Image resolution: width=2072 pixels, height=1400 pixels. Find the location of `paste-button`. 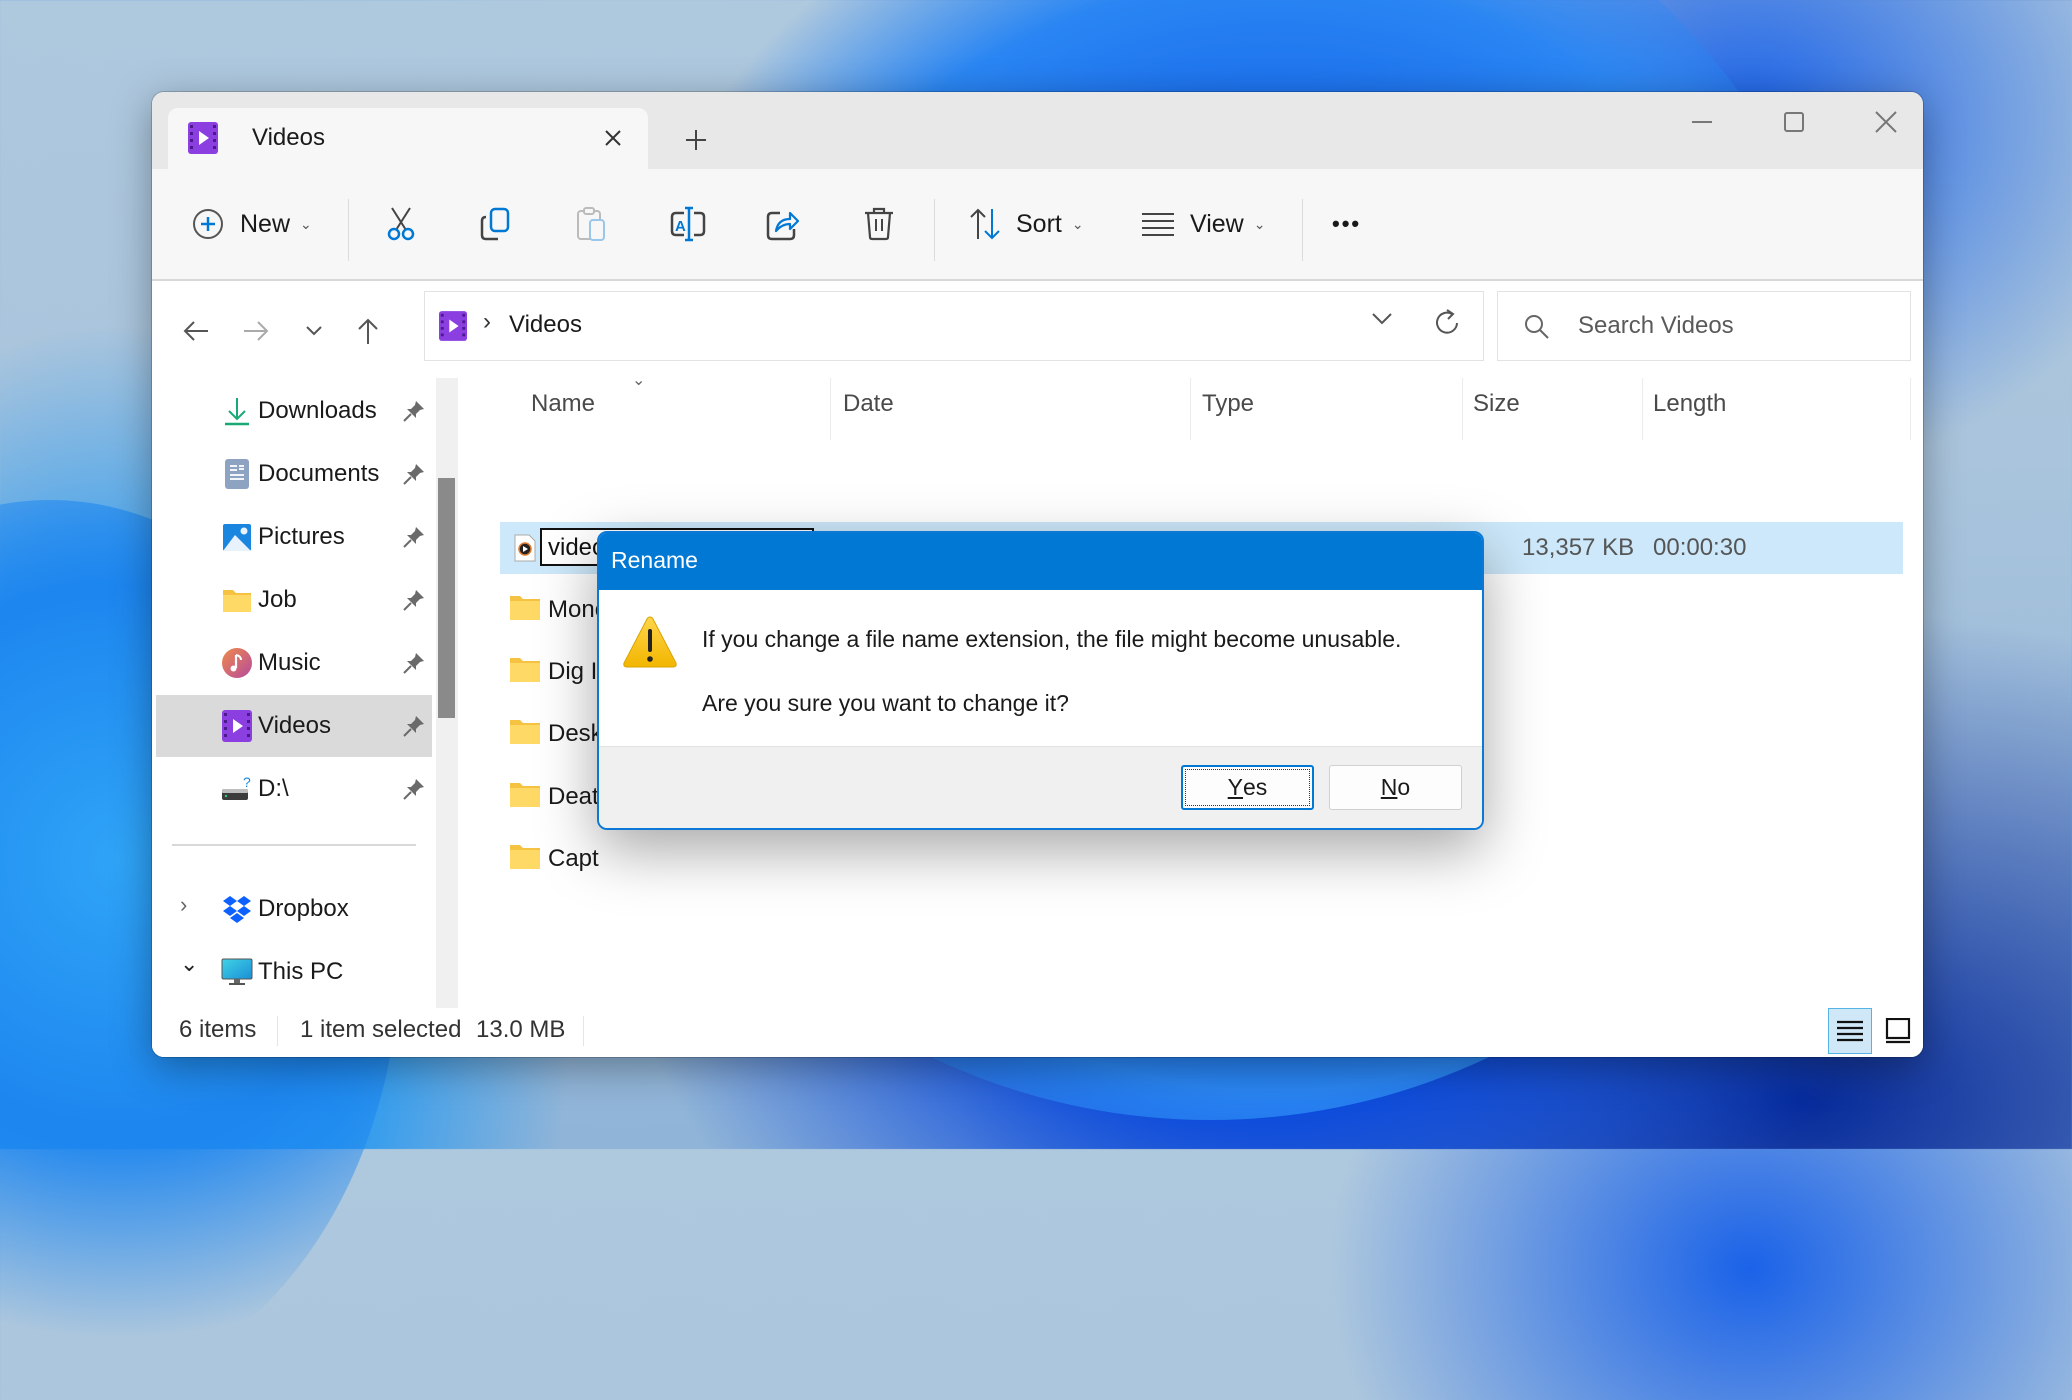

paste-button is located at coordinates (592, 224).